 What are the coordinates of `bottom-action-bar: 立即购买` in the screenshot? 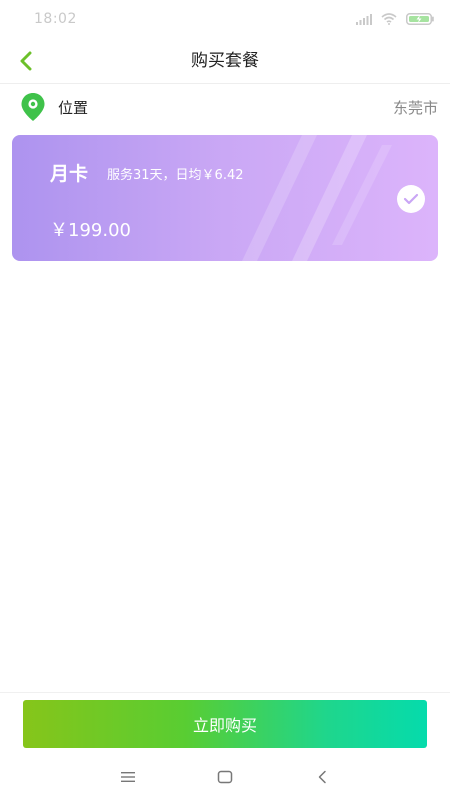 It's located at (225, 723).